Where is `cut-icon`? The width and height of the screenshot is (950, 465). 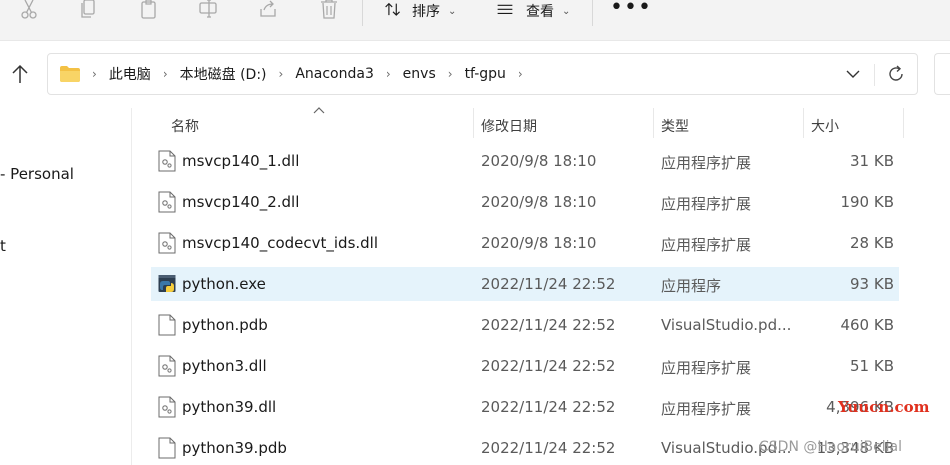
cut-icon is located at coordinates (31, 11).